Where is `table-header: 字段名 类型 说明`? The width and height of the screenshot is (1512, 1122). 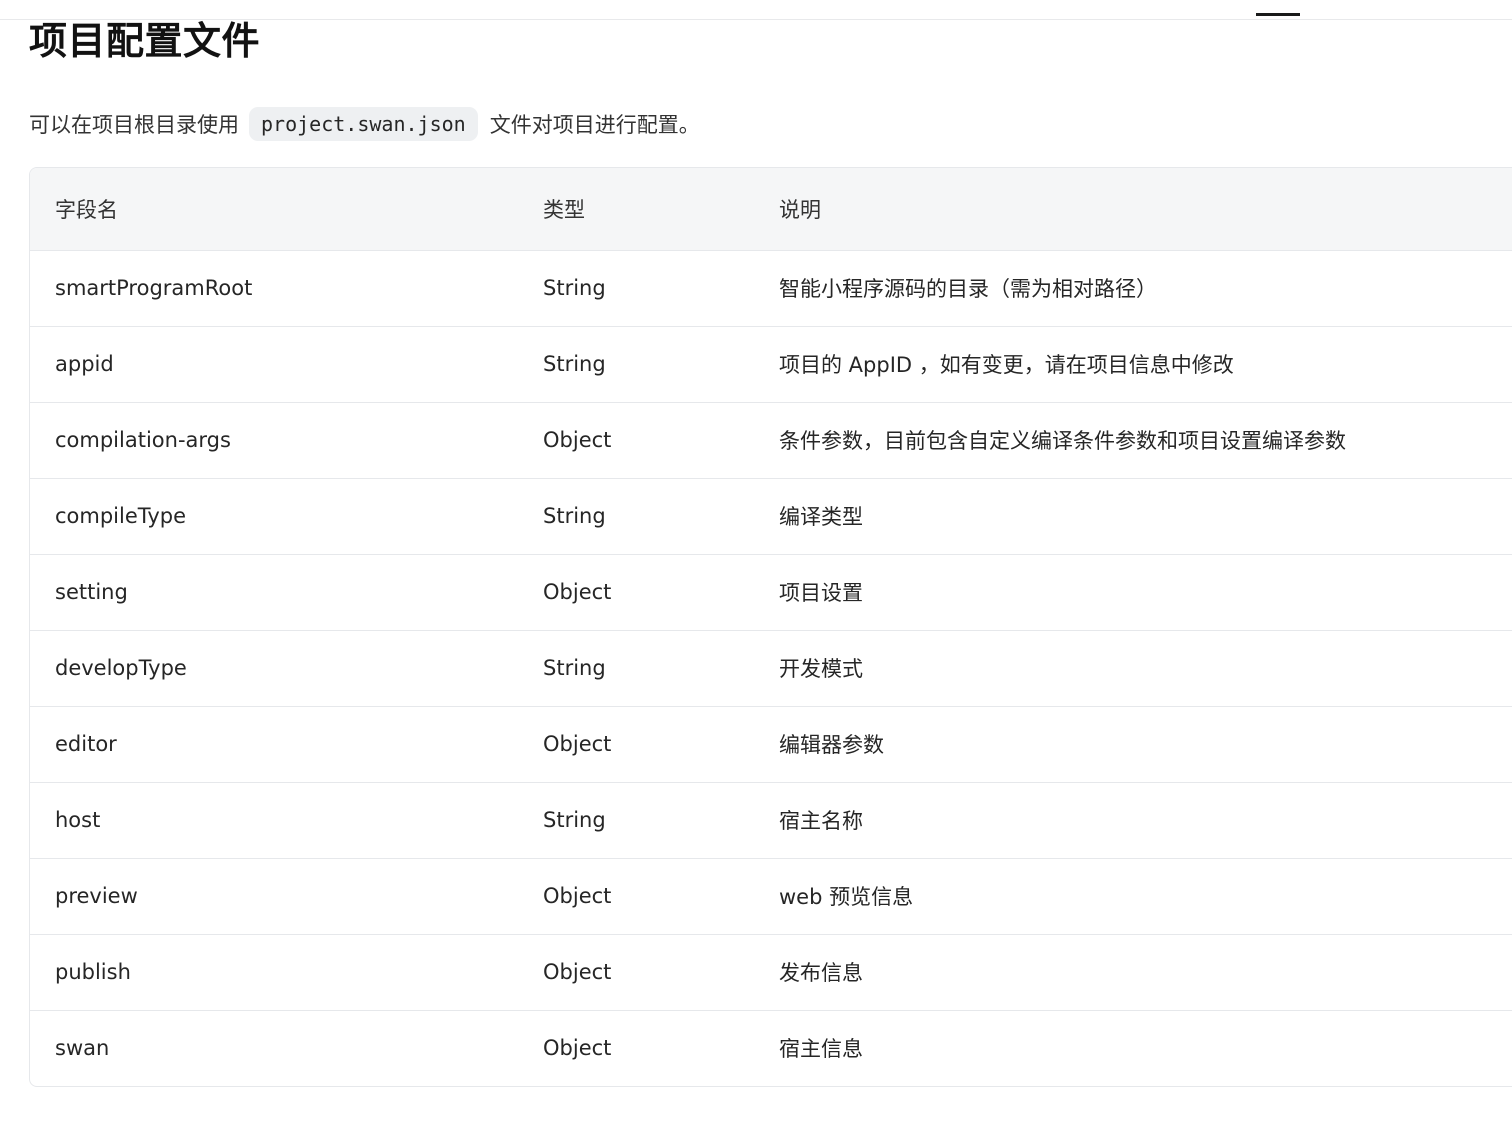 table-header: 字段名 类型 说明 is located at coordinates (771, 209).